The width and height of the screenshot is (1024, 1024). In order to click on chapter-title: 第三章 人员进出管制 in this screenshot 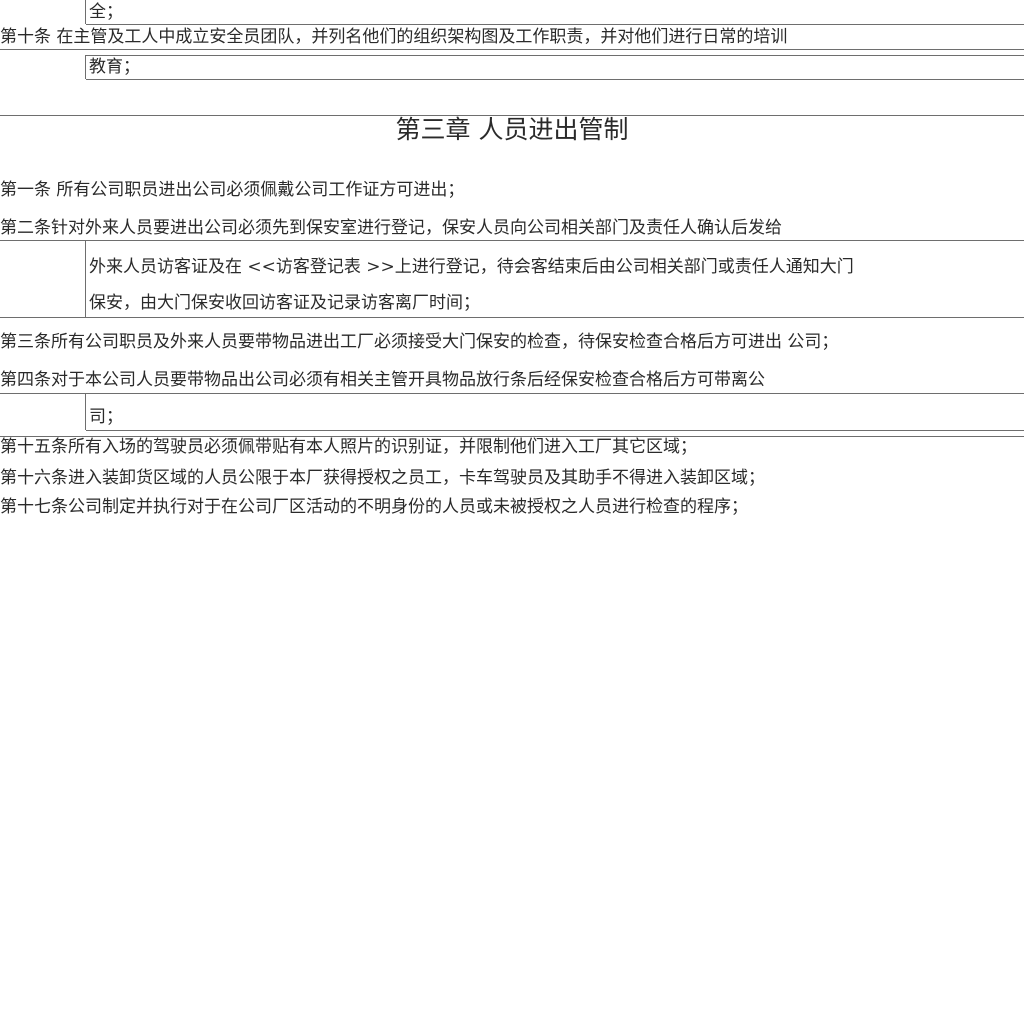, I will do `click(512, 129)`.